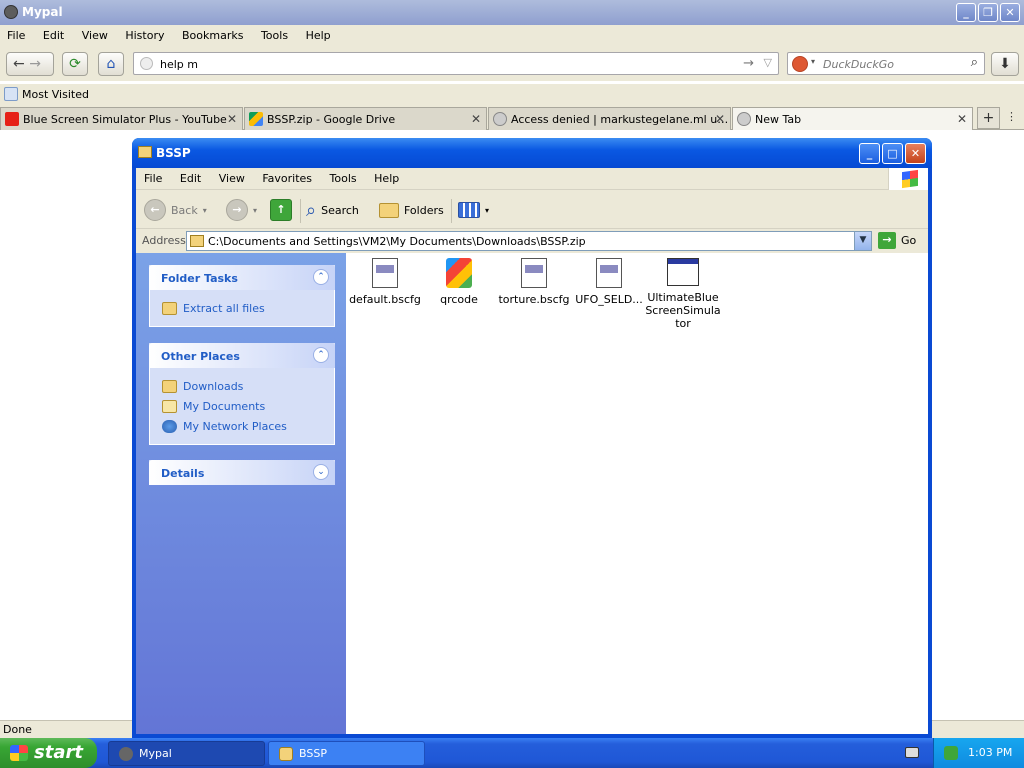  What do you see at coordinates (1011, 116) in the screenshot?
I see `tab-list-icon: ⋮` at bounding box center [1011, 116].